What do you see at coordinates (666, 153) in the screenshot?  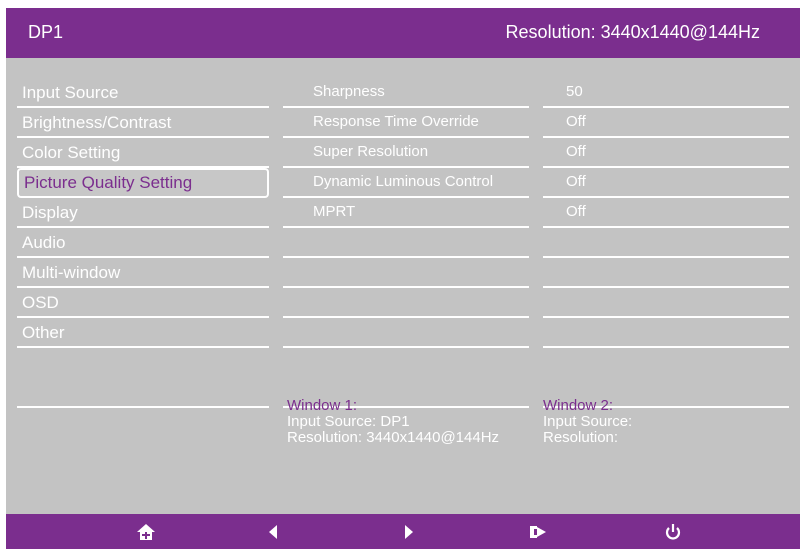 I see `value-super-resolution: Off` at bounding box center [666, 153].